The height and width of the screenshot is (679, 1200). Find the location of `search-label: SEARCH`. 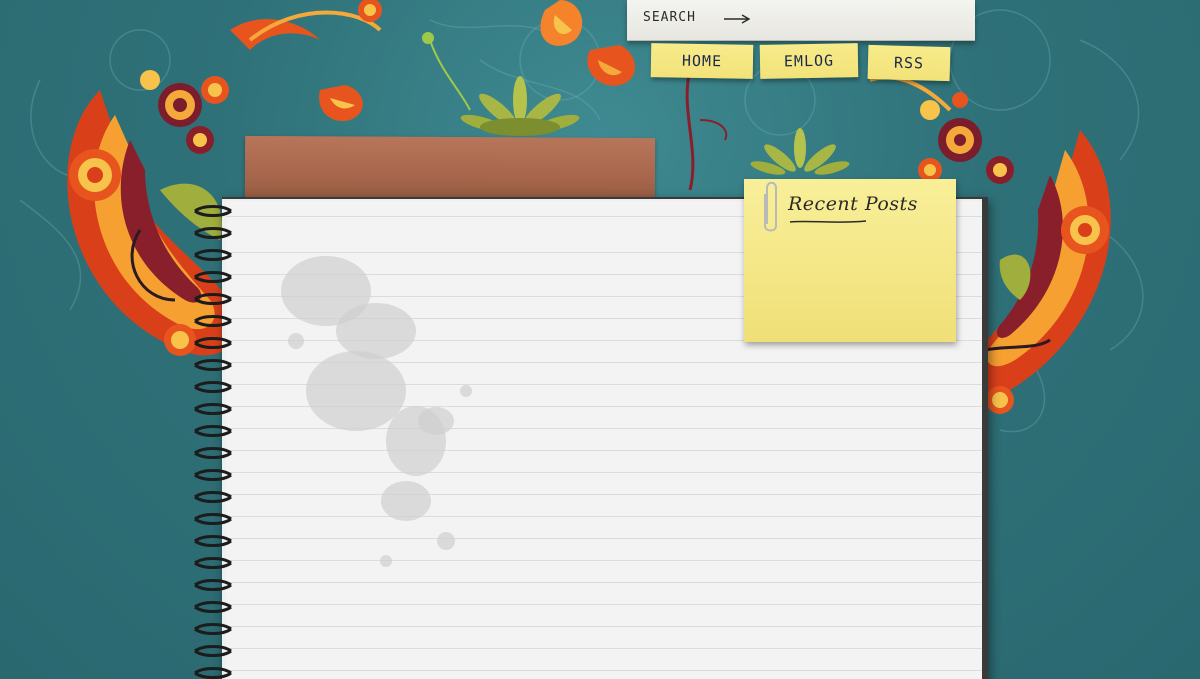

search-label: SEARCH is located at coordinates (669, 17).